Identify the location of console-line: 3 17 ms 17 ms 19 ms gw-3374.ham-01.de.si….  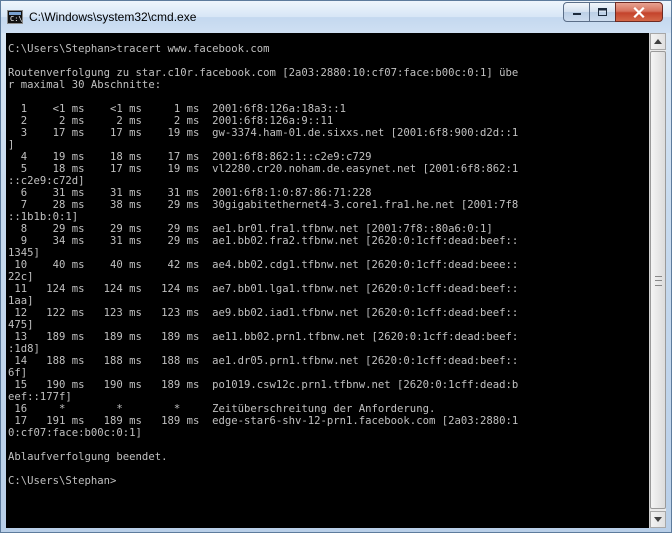
(263, 133).